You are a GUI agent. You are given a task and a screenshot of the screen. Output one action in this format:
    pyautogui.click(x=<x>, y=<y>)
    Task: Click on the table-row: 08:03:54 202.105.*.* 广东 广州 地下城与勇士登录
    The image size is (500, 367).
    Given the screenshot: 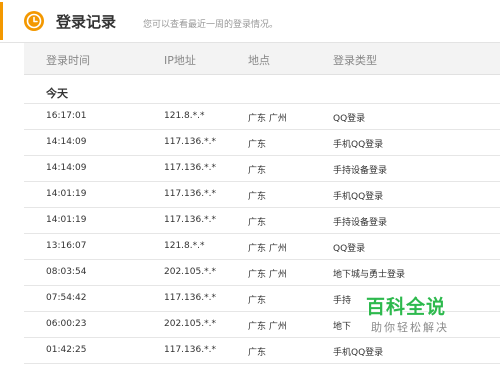 What is the action you would take?
    pyautogui.click(x=262, y=273)
    